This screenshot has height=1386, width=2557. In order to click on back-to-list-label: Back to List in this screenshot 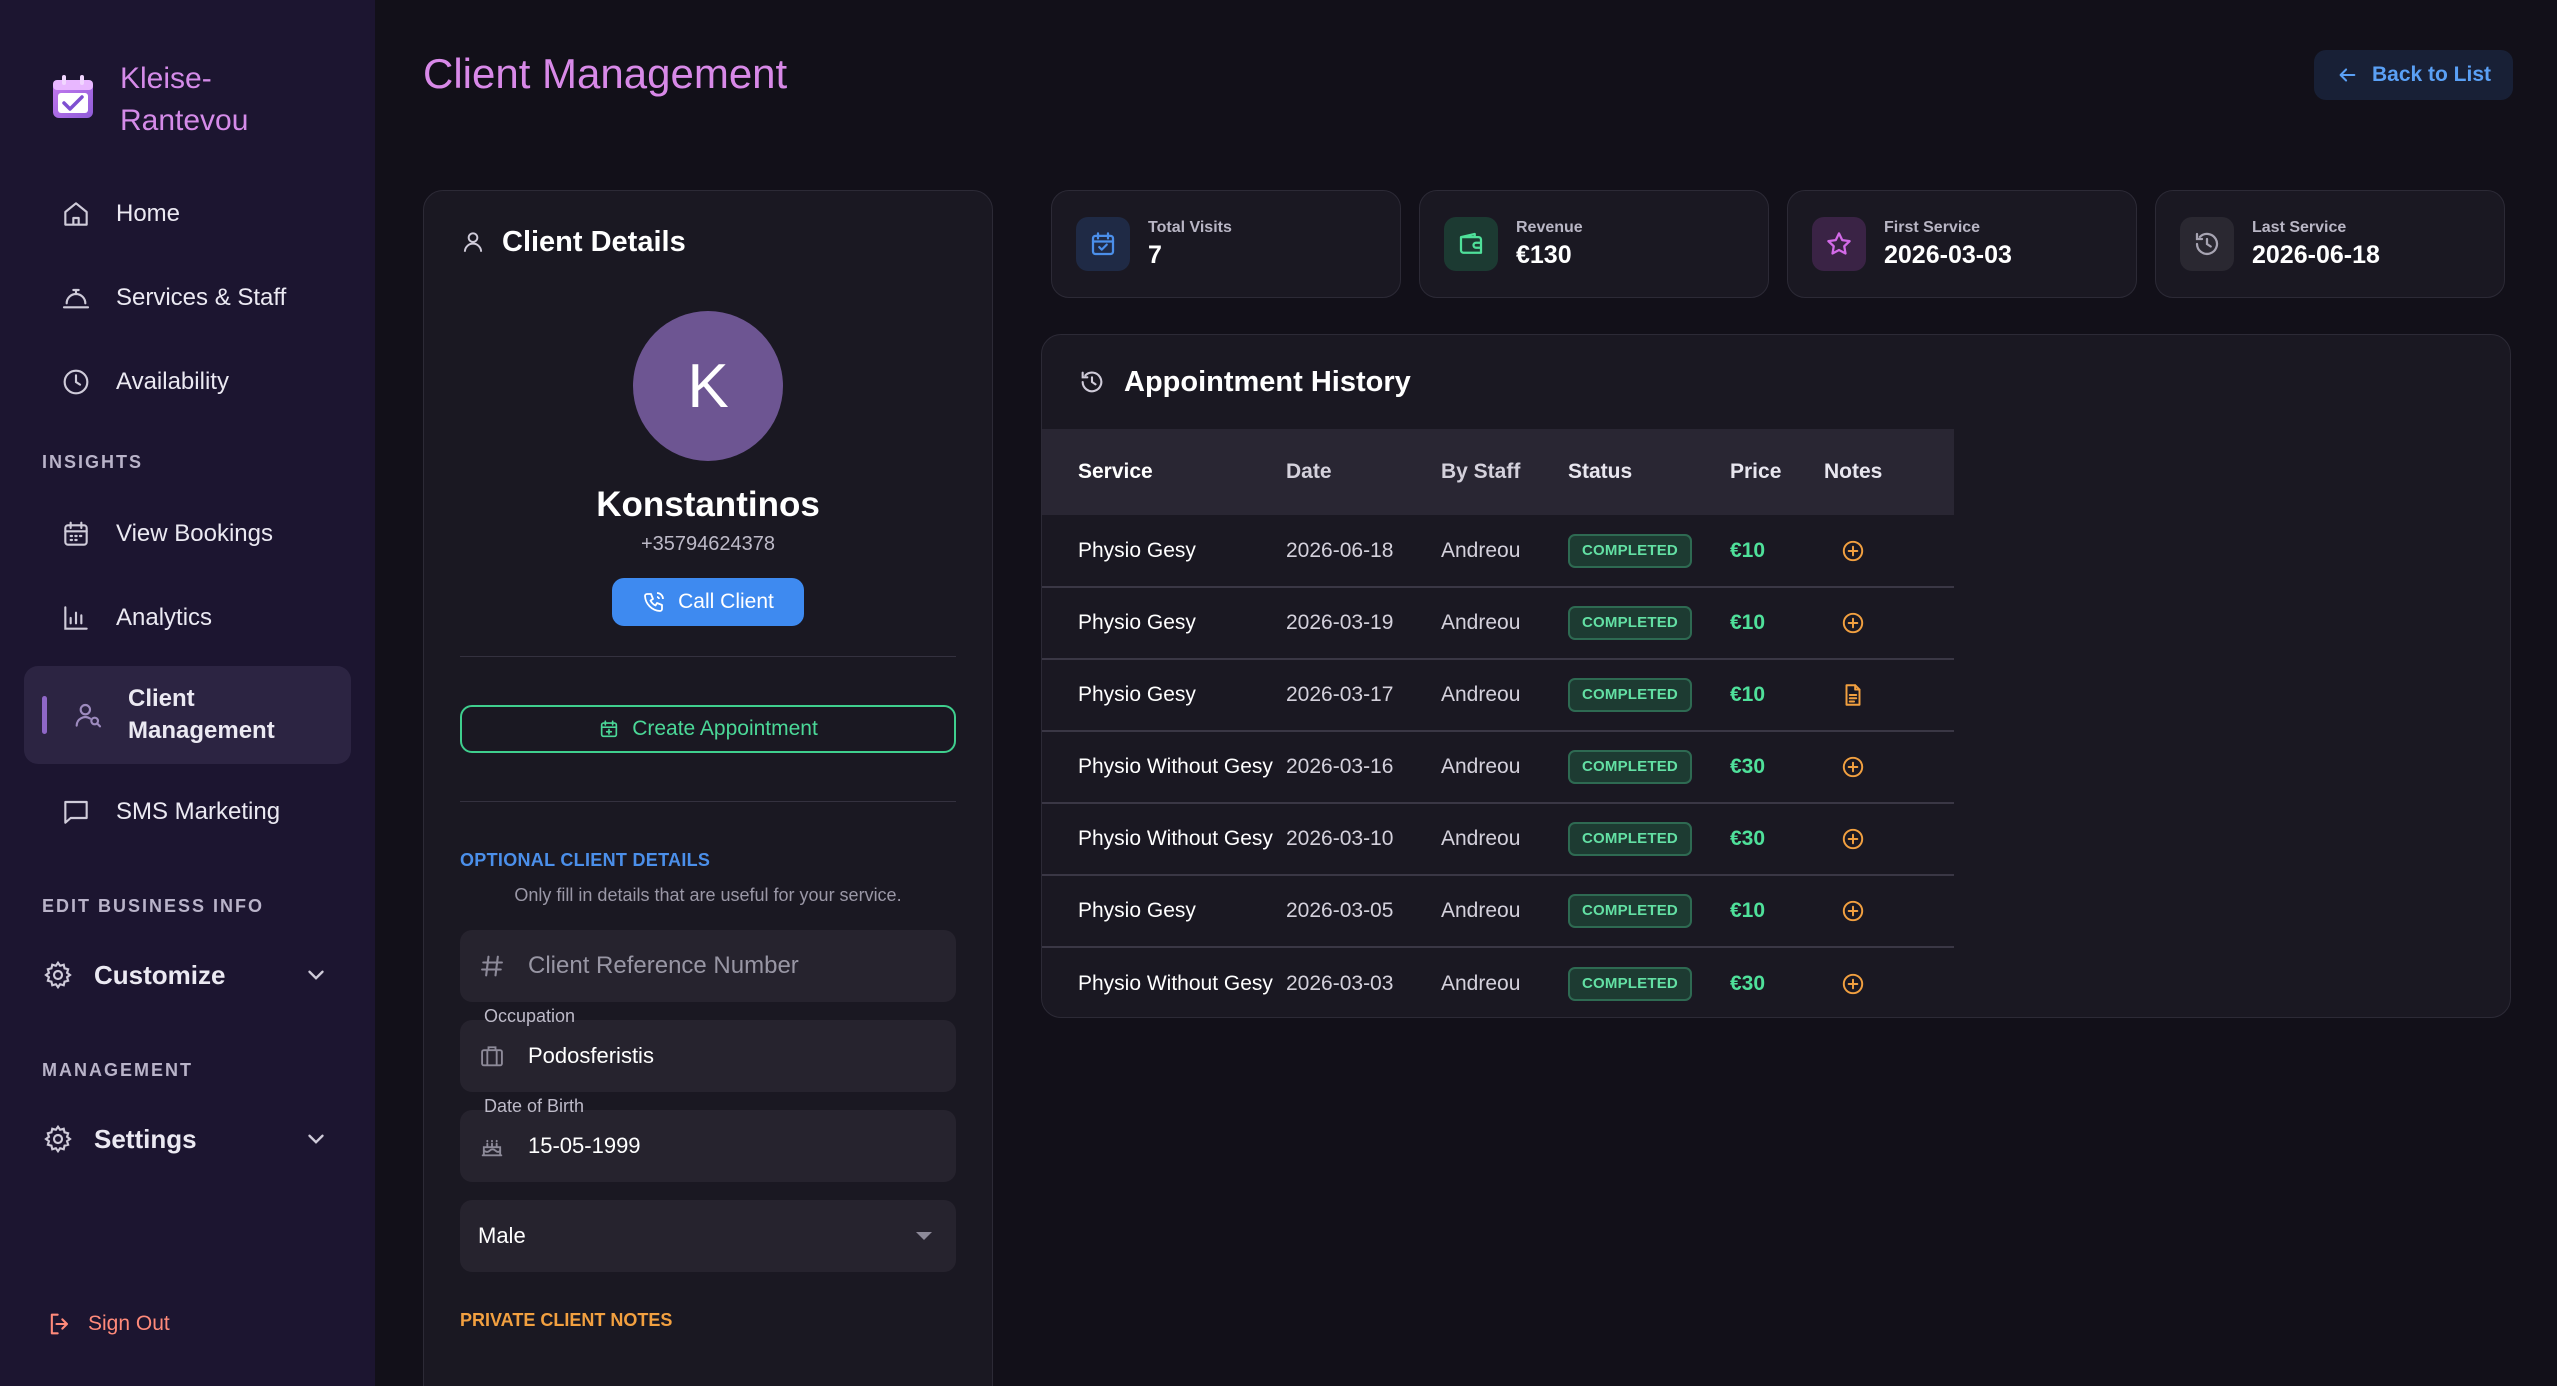, I will do `click(2431, 74)`.